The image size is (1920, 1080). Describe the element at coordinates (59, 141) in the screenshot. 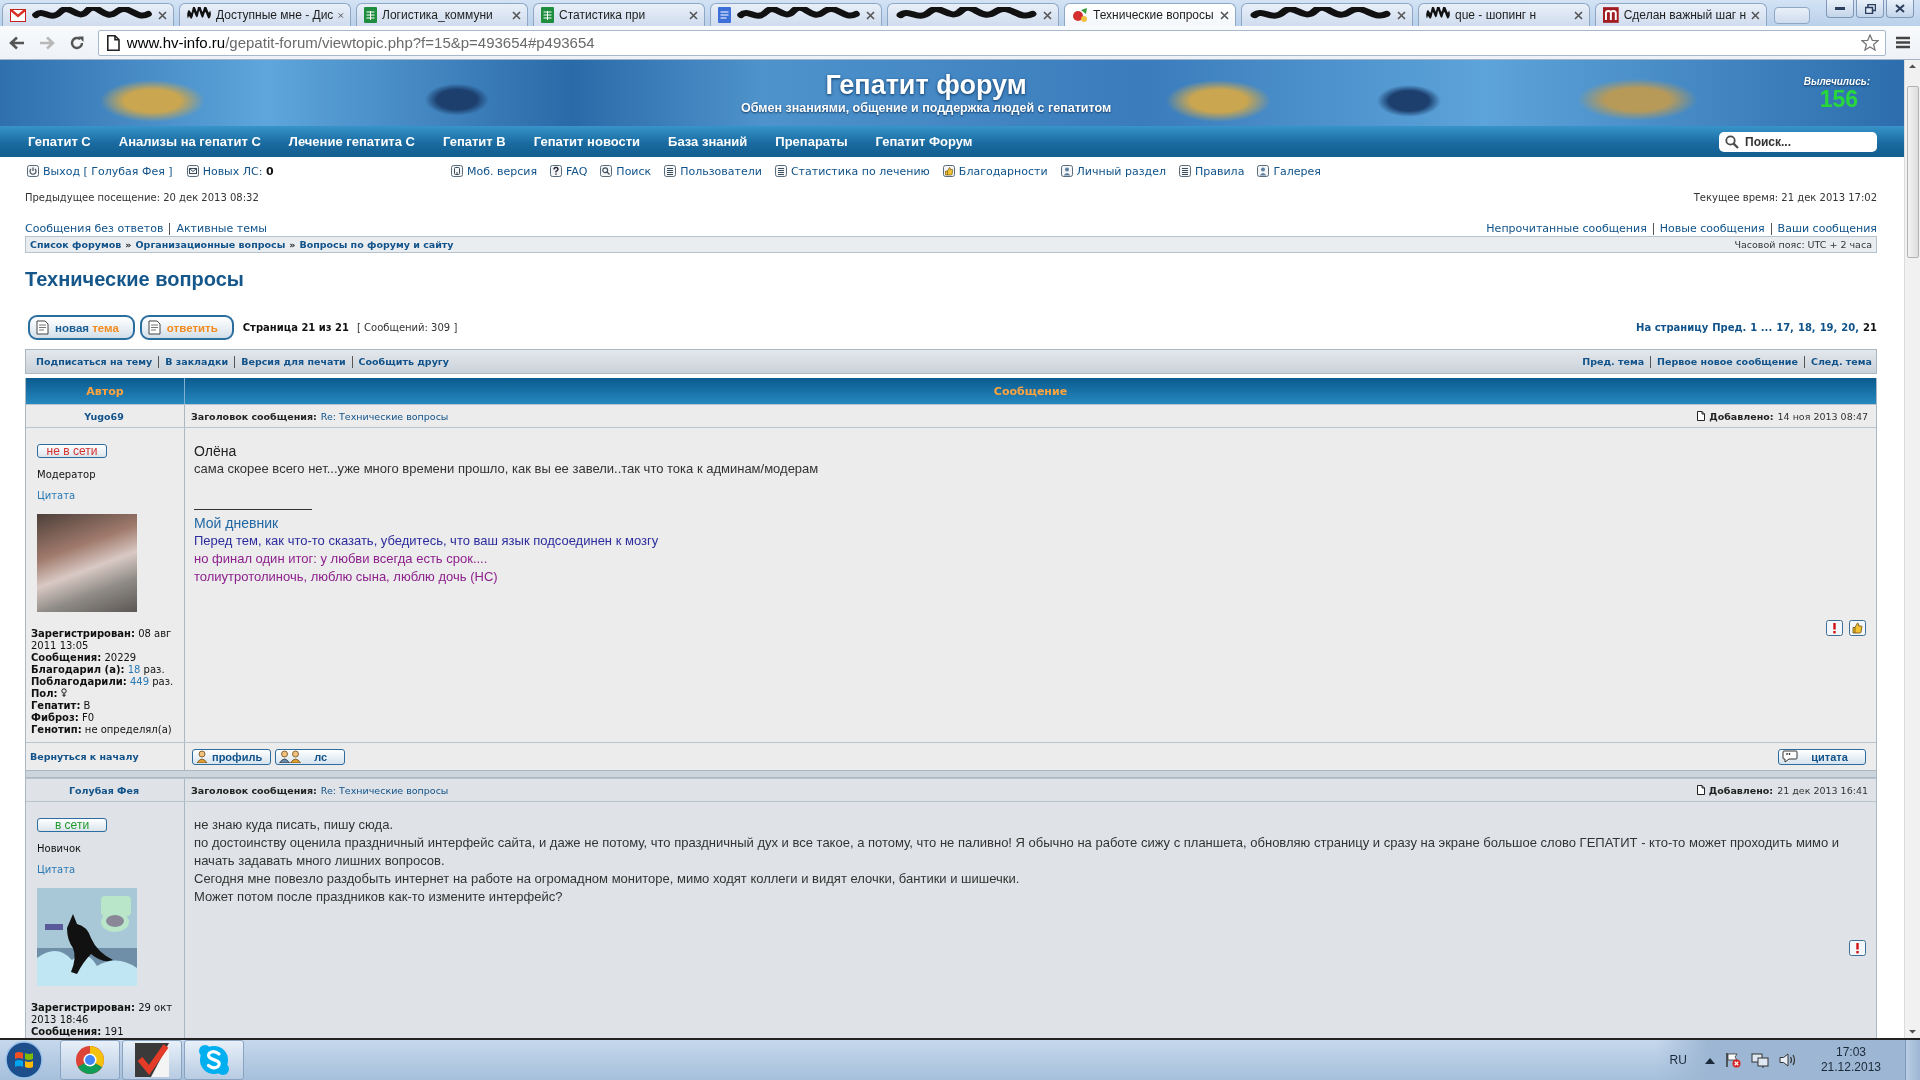

I see `nav-link: Гепатит C` at that location.